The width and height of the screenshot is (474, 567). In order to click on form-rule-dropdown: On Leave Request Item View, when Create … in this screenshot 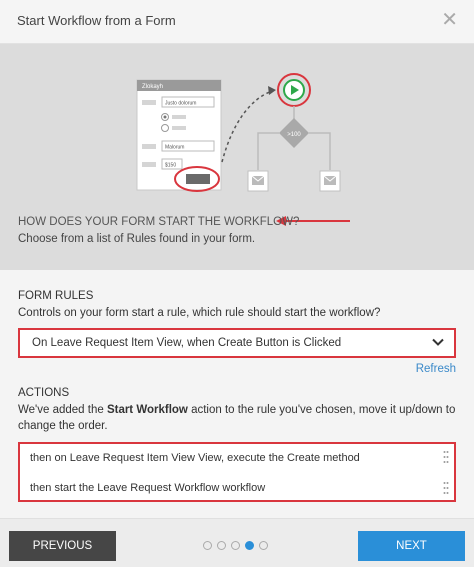, I will do `click(237, 343)`.